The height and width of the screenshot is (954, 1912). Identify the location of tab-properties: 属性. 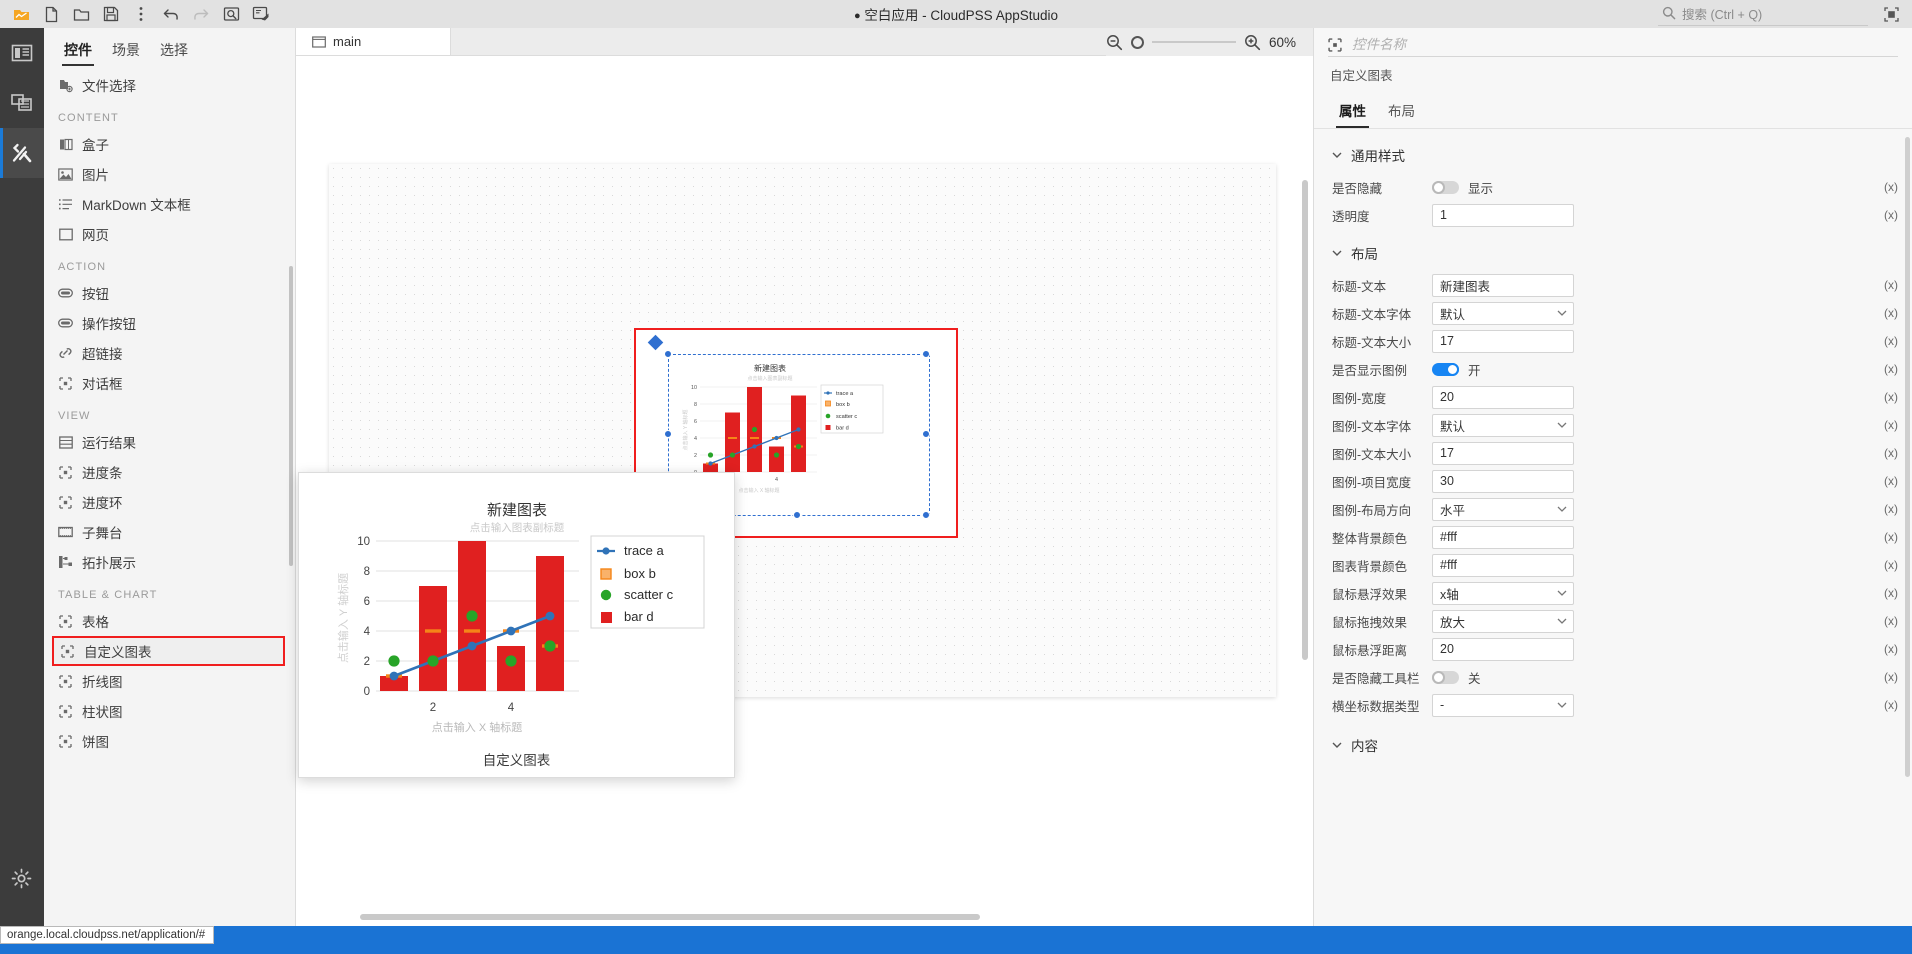
(1352, 113).